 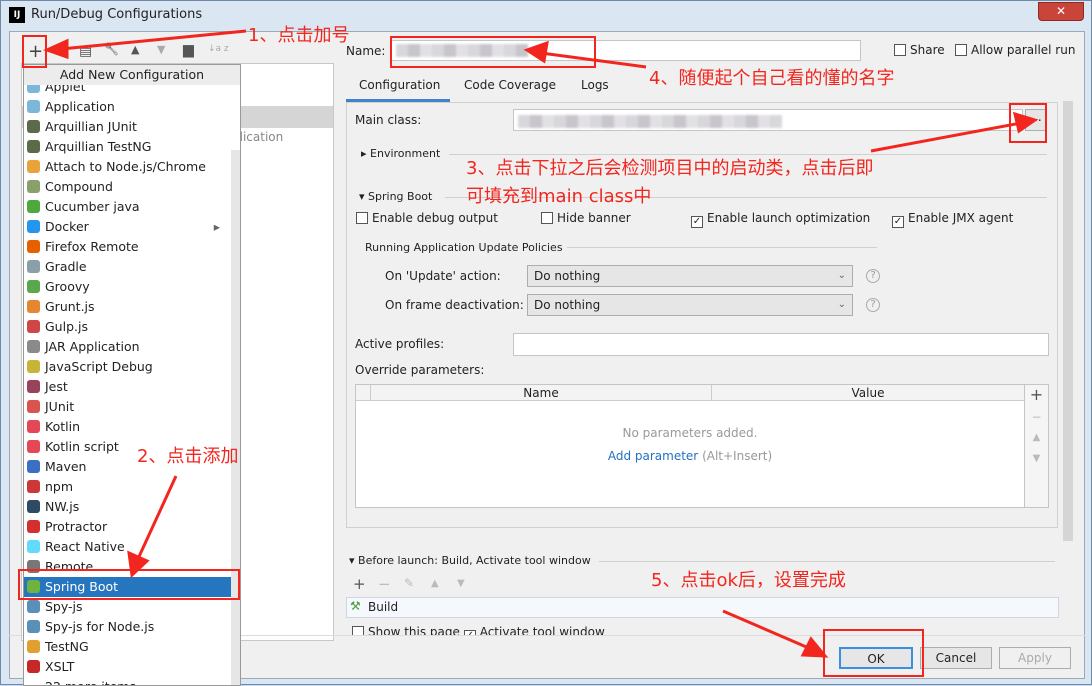 I want to click on annotation-step-3-line-2: 可填充到main class中, so click(x=559, y=196).